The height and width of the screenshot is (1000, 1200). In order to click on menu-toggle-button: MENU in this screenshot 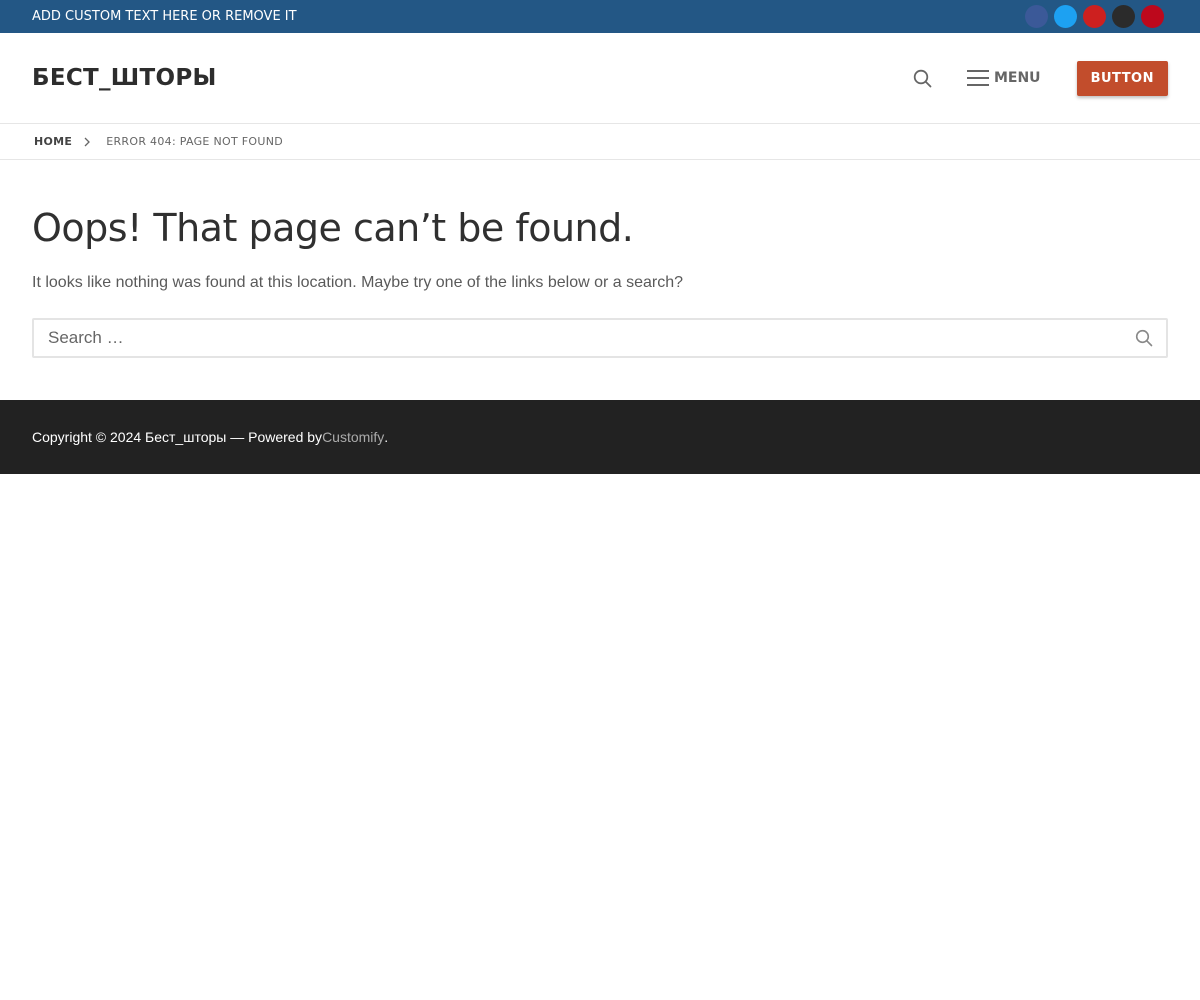, I will do `click(1003, 78)`.